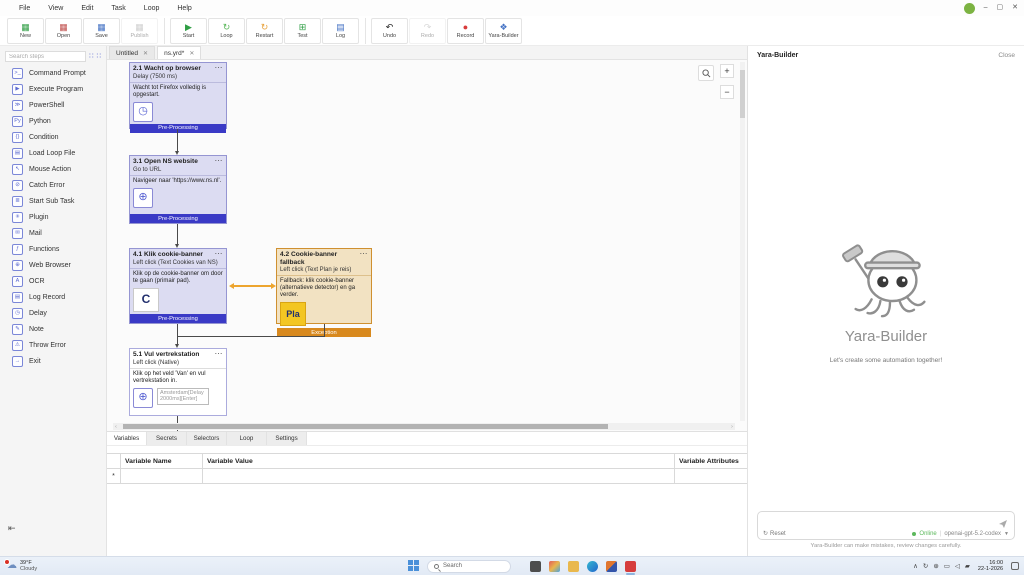 This screenshot has width=1024, height=575. I want to click on undo-button: ↶ Undo, so click(389, 30).